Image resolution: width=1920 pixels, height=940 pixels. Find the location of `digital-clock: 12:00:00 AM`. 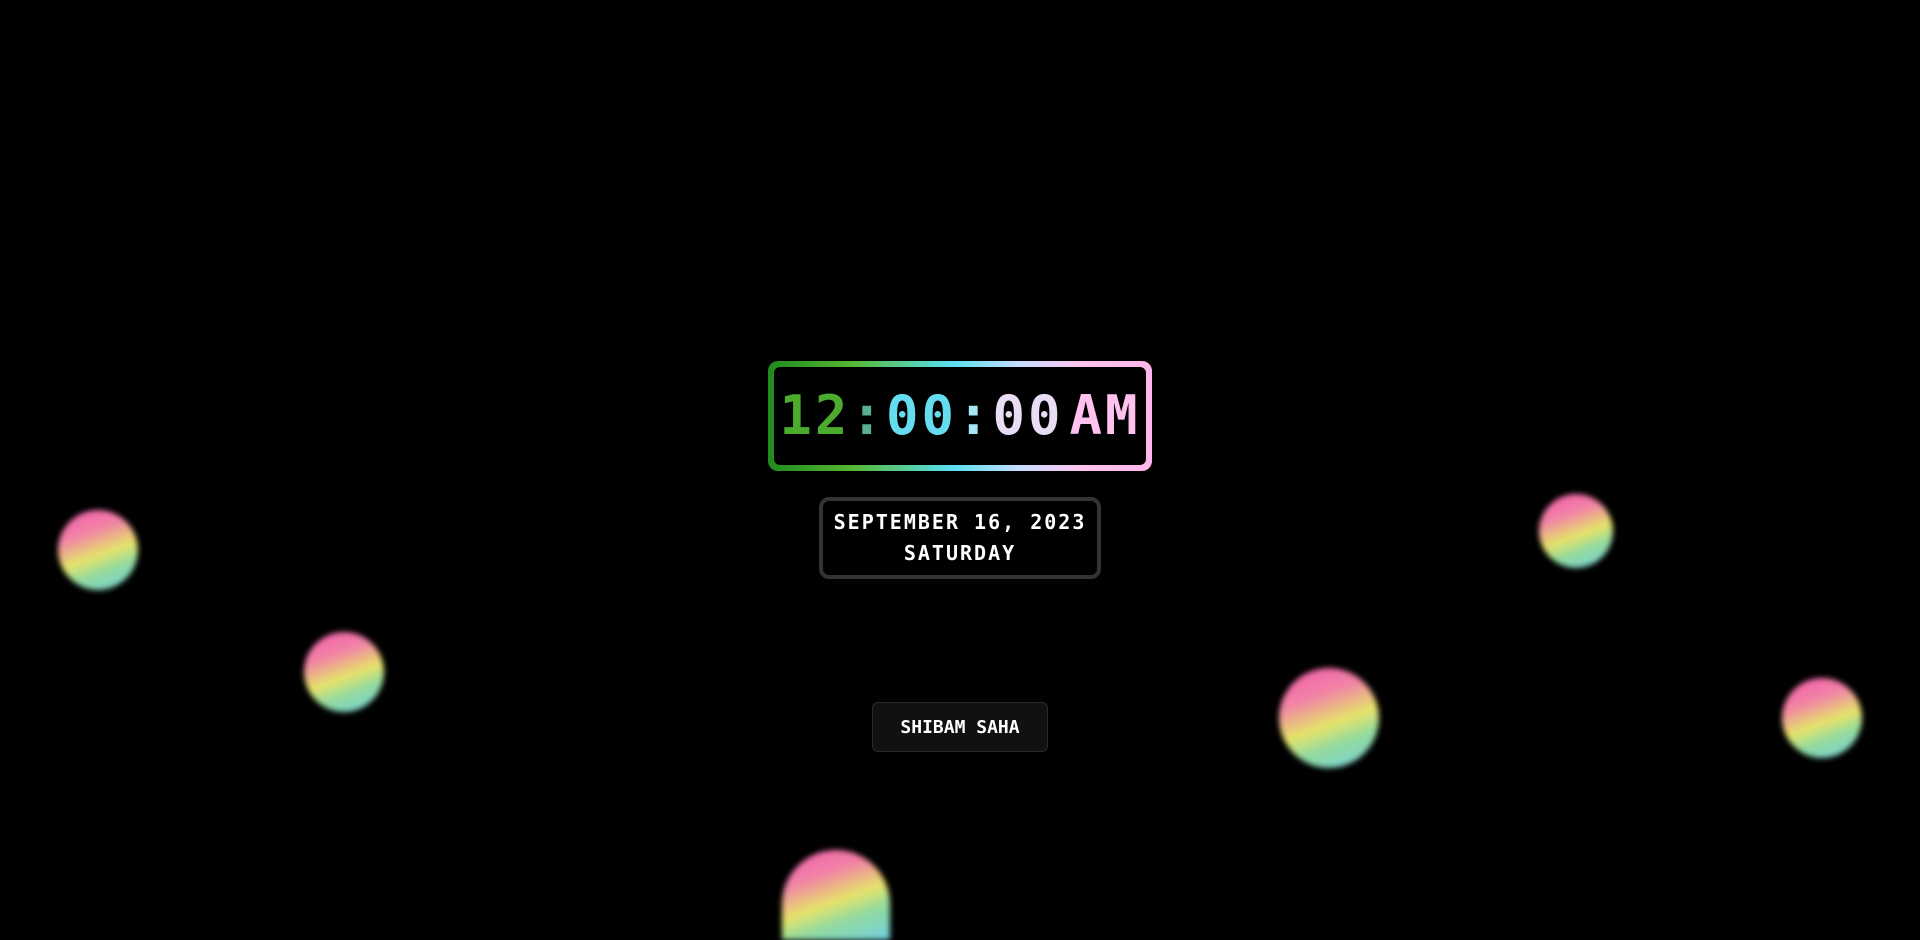

digital-clock: 12:00:00 AM is located at coordinates (960, 416).